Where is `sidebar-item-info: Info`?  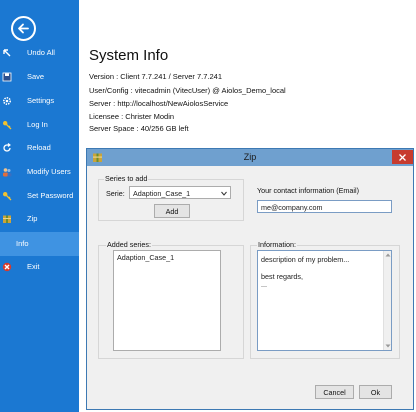
sidebar-item-info: Info is located at coordinates (39, 244).